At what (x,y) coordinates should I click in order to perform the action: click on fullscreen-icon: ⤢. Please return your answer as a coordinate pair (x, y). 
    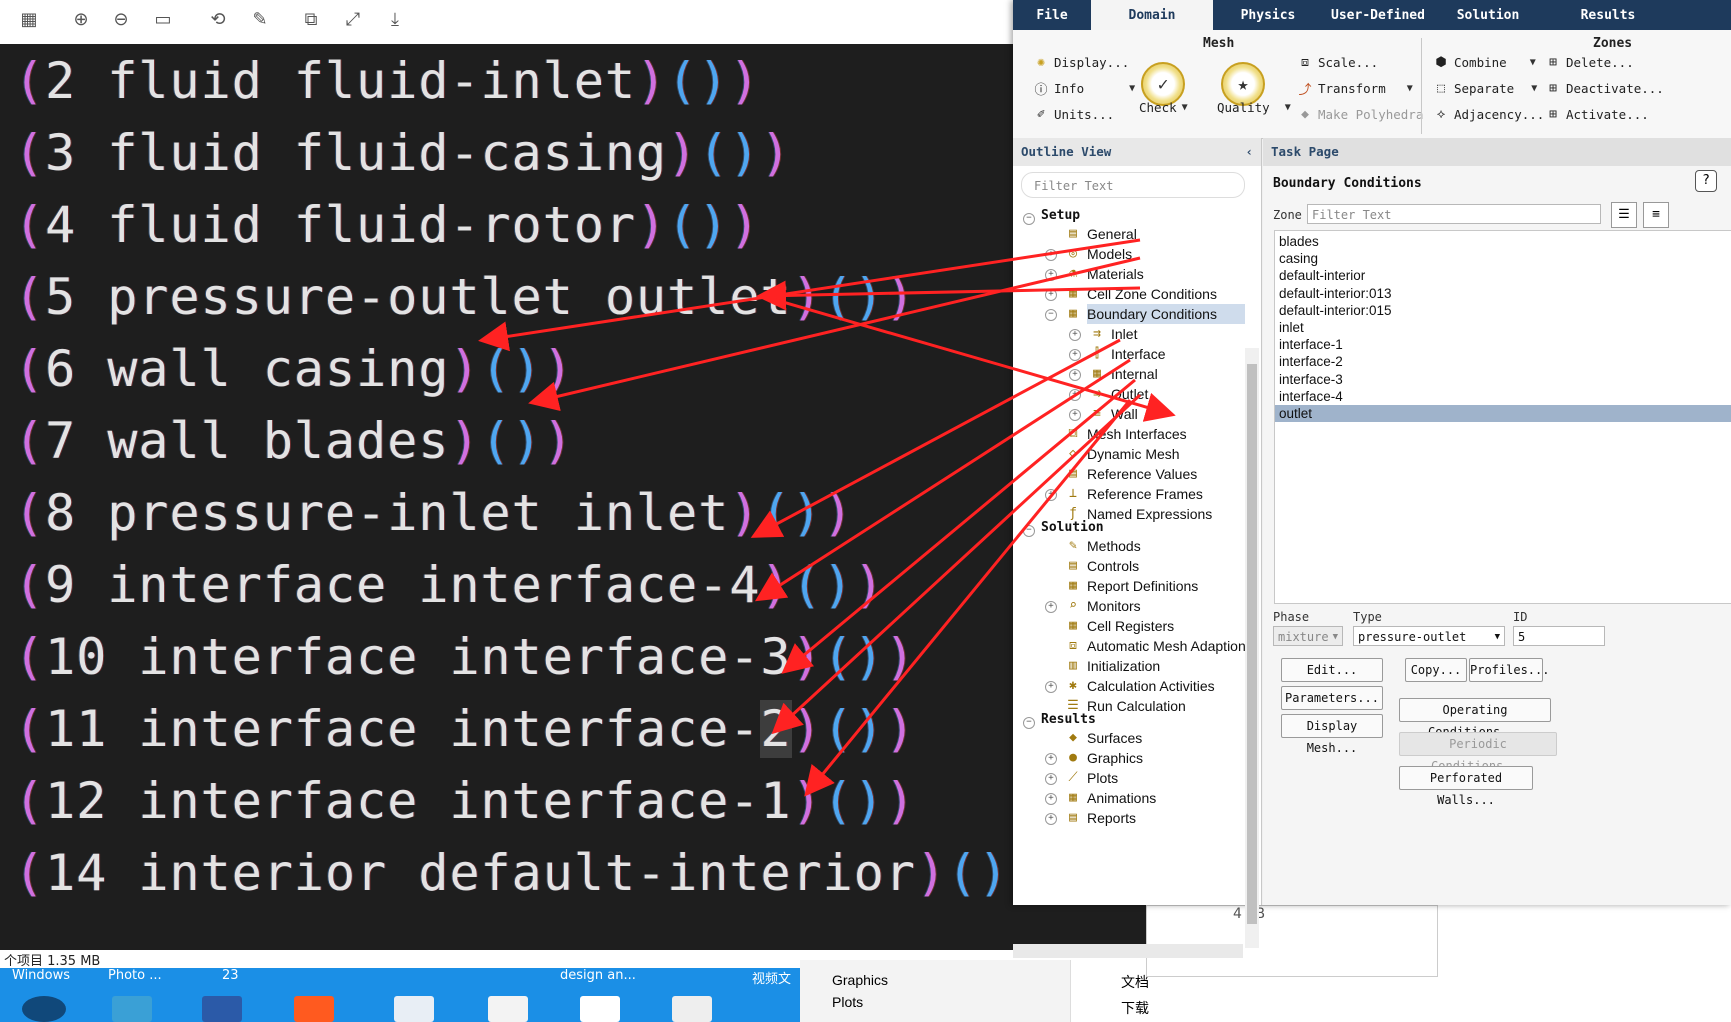
    Looking at the image, I should click on (353, 19).